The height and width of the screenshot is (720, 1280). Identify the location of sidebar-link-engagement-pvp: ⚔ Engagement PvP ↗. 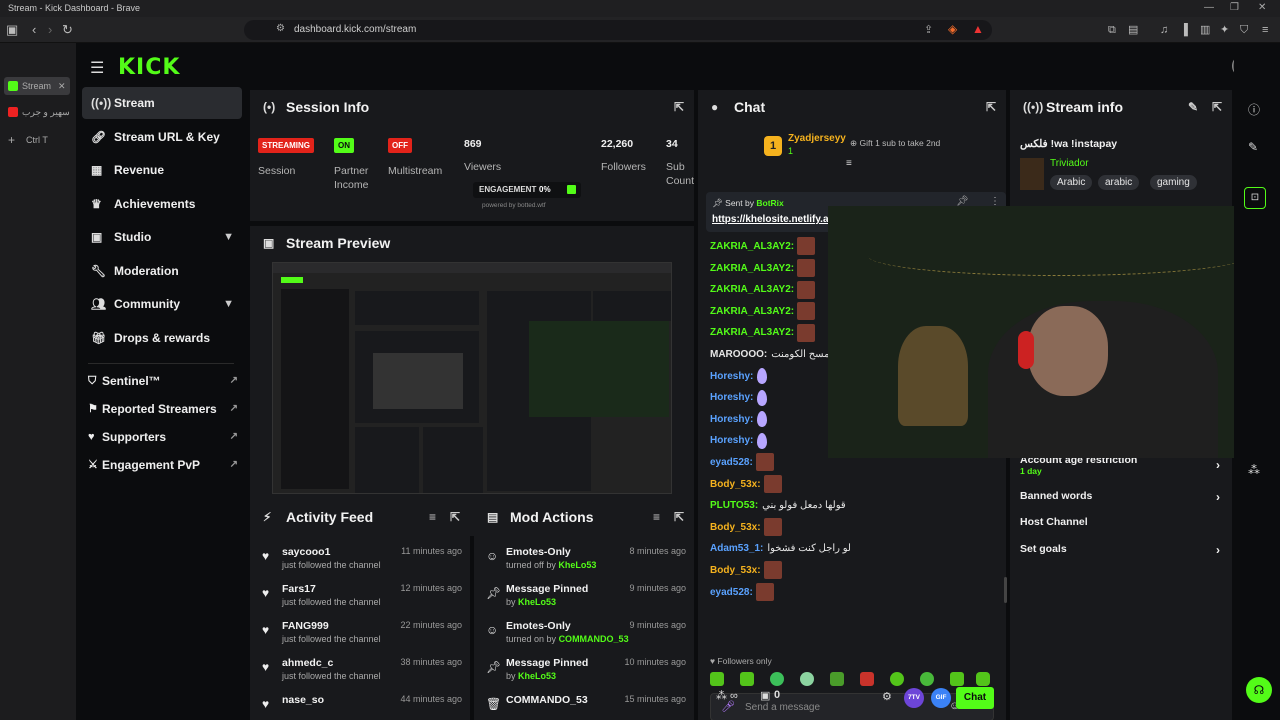
(162, 465).